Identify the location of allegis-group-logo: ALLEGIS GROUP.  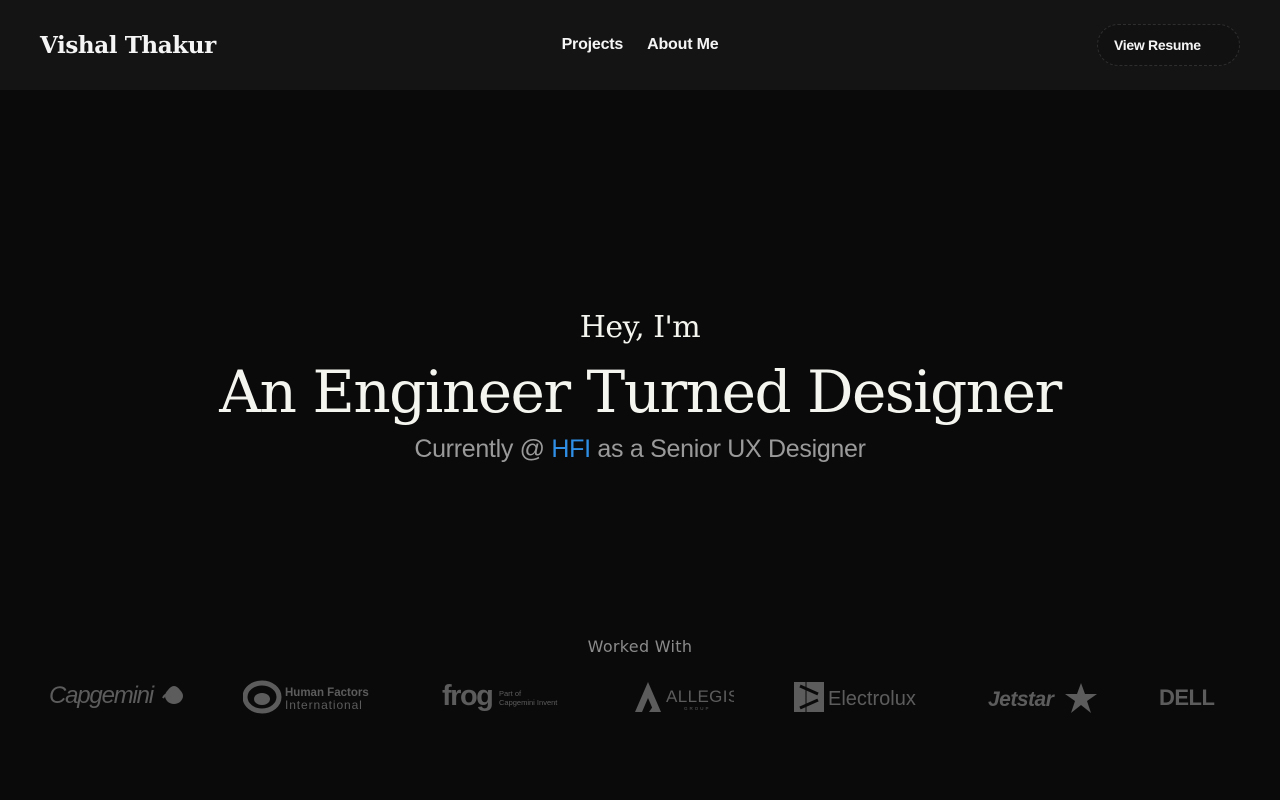
(684, 698).